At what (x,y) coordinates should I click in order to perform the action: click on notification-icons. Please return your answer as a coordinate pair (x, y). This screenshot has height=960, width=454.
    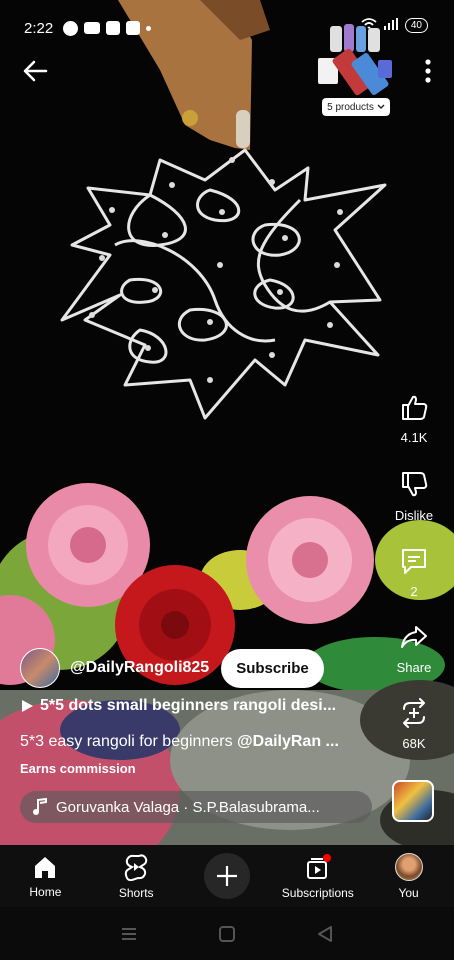
    Looking at the image, I should click on (107, 28).